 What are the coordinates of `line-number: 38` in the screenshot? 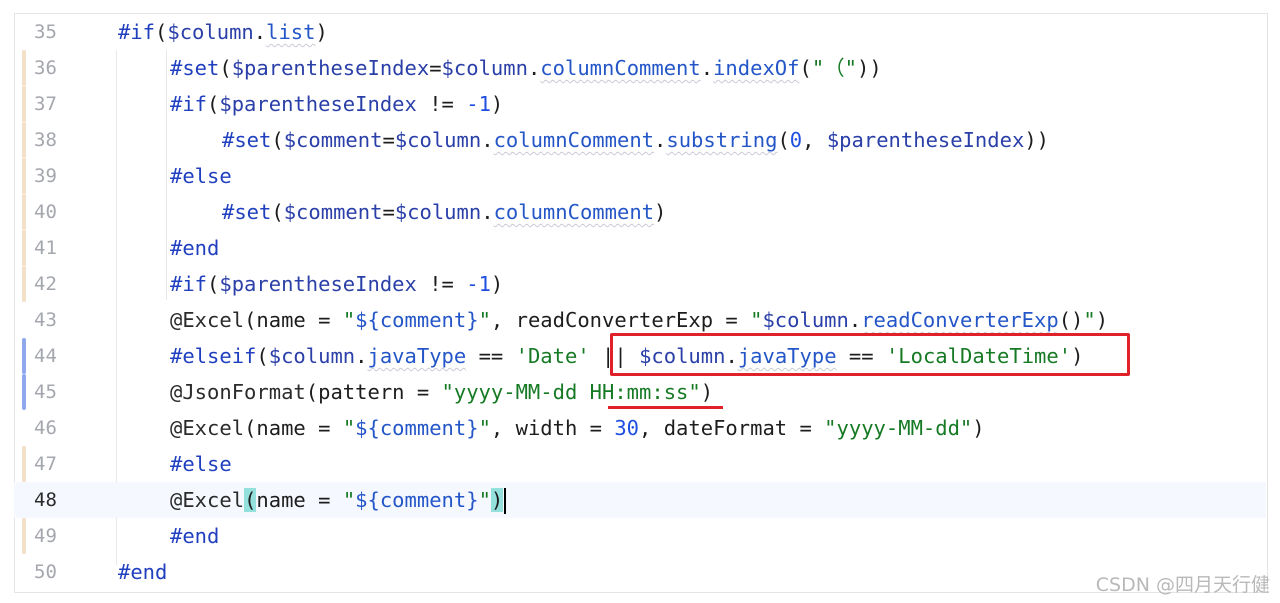 It's located at (45, 140).